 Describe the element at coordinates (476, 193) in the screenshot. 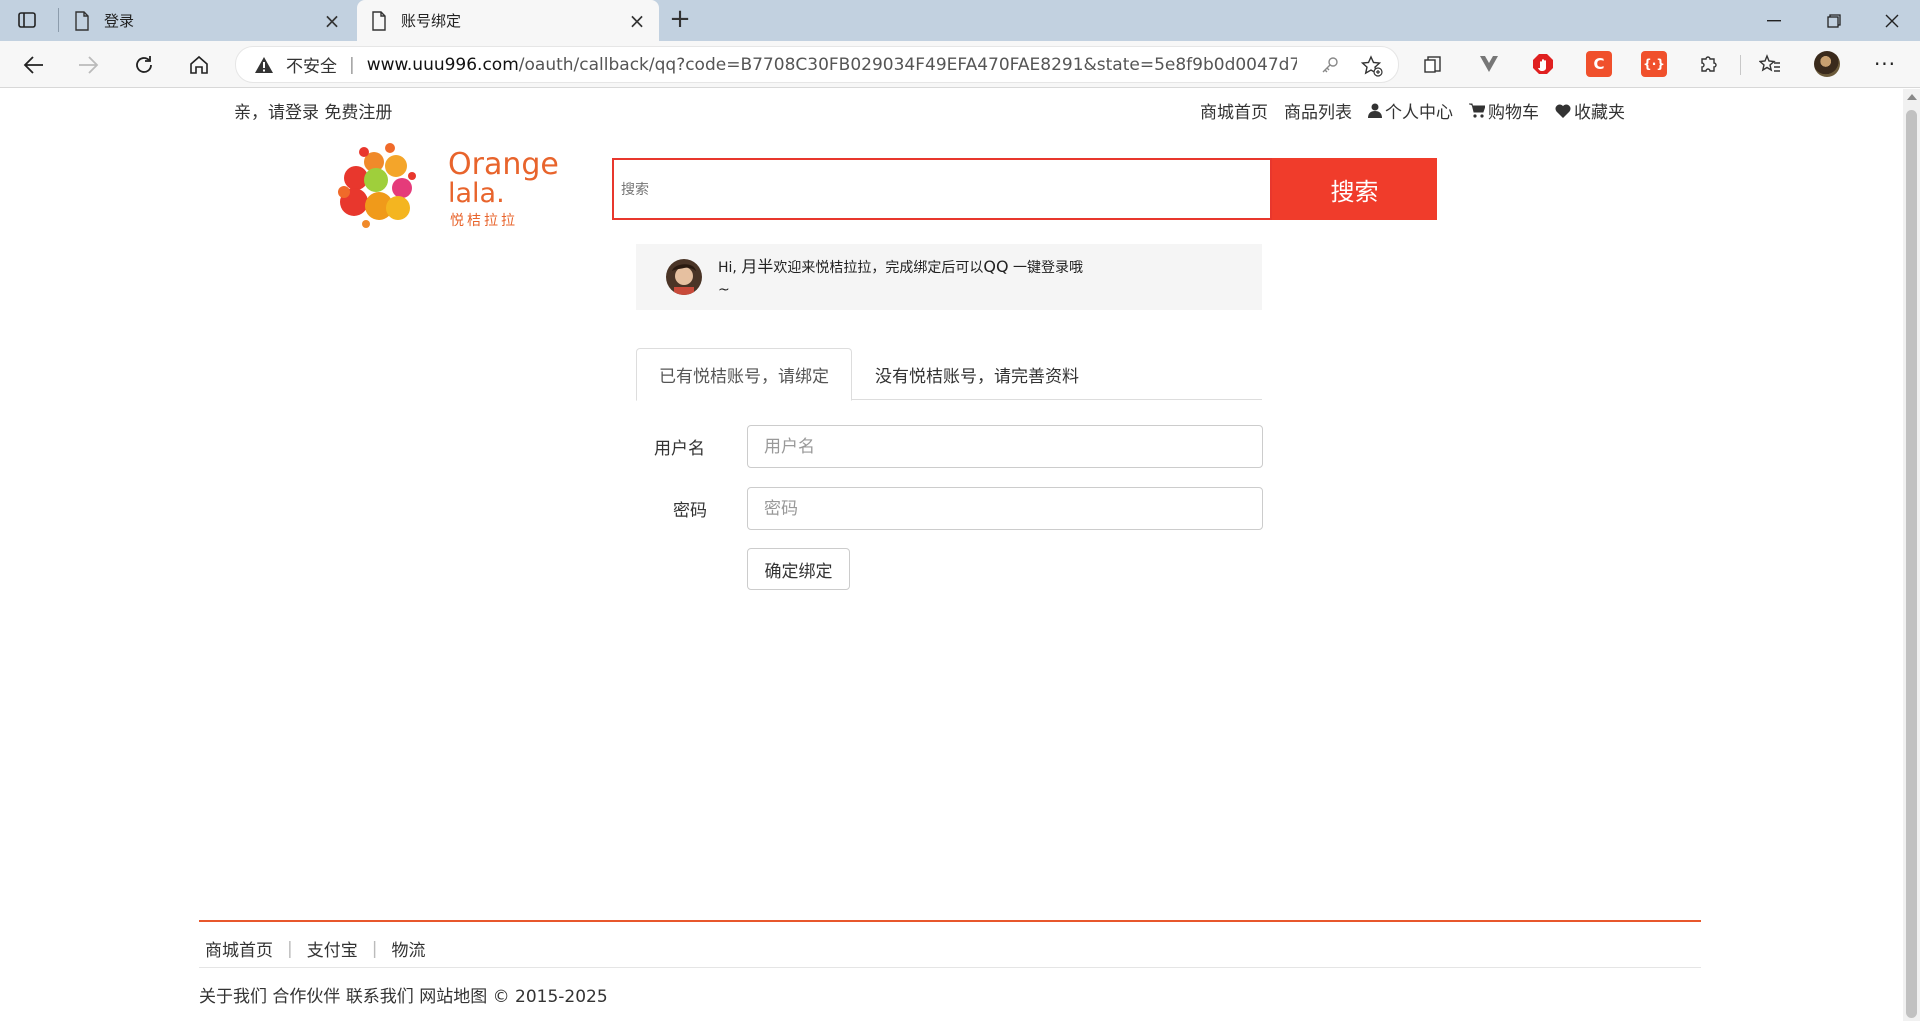

I see `logo-text-lala: lala.` at that location.